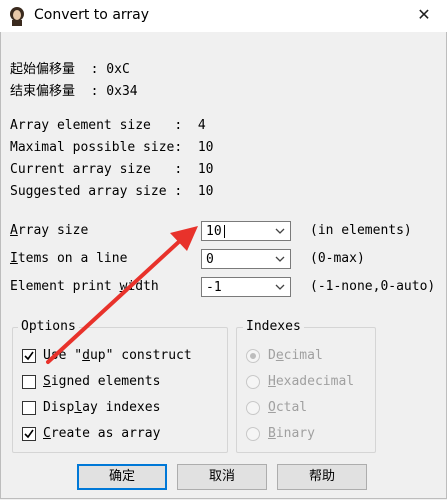 The image size is (447, 500). What do you see at coordinates (122, 295) in the screenshot?
I see `annotation-arrow-icon` at bounding box center [122, 295].